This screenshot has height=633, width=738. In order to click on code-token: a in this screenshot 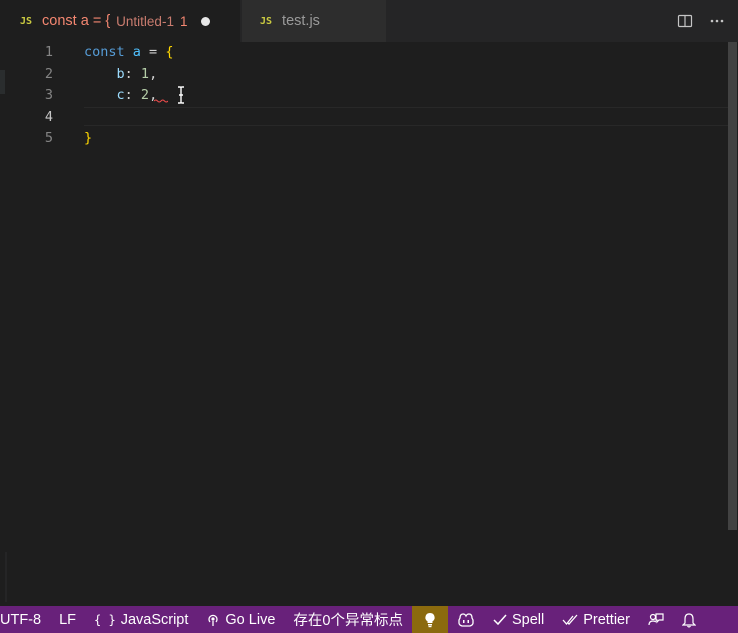, I will do `click(136, 52)`.